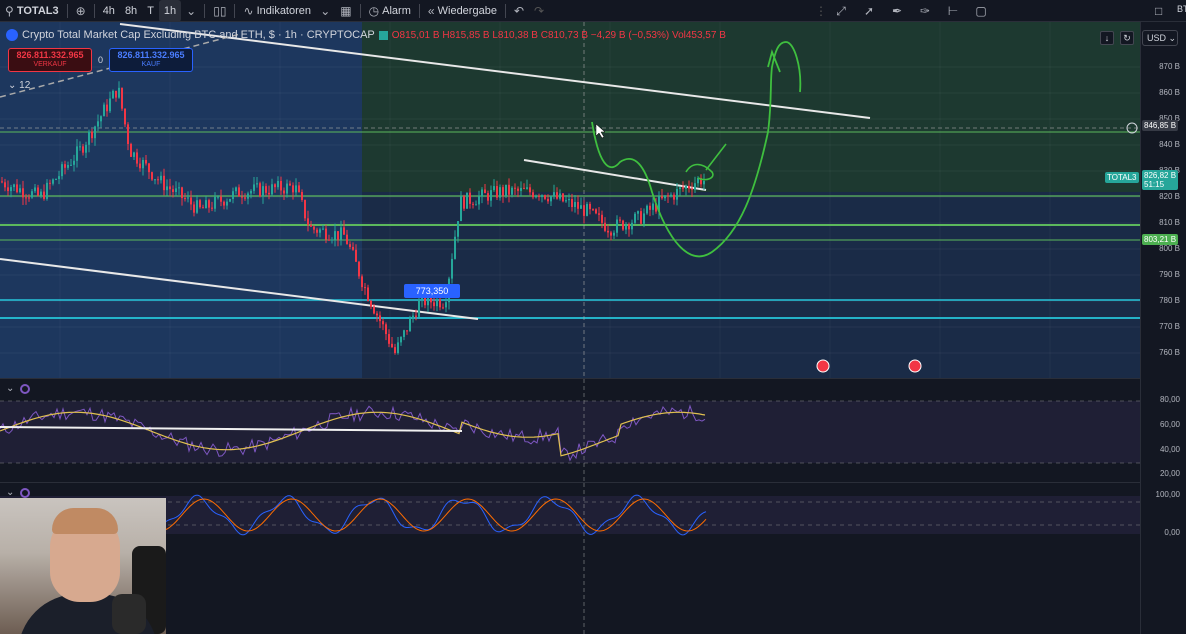 The height and width of the screenshot is (634, 1186). What do you see at coordinates (1160, 125) in the screenshot?
I see `crosshair-price-label: 846,85 B` at bounding box center [1160, 125].